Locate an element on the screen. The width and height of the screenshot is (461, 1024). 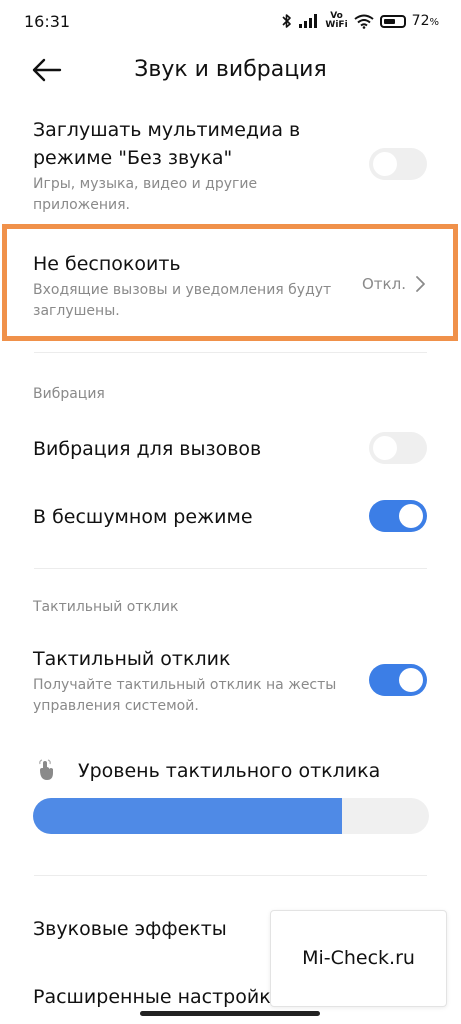
haptic-sub-2: управления системой. is located at coordinates (116, 706).